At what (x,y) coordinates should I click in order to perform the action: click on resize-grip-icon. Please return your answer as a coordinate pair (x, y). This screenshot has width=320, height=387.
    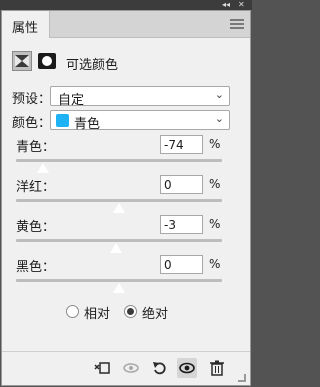
    Looking at the image, I should click on (242, 378).